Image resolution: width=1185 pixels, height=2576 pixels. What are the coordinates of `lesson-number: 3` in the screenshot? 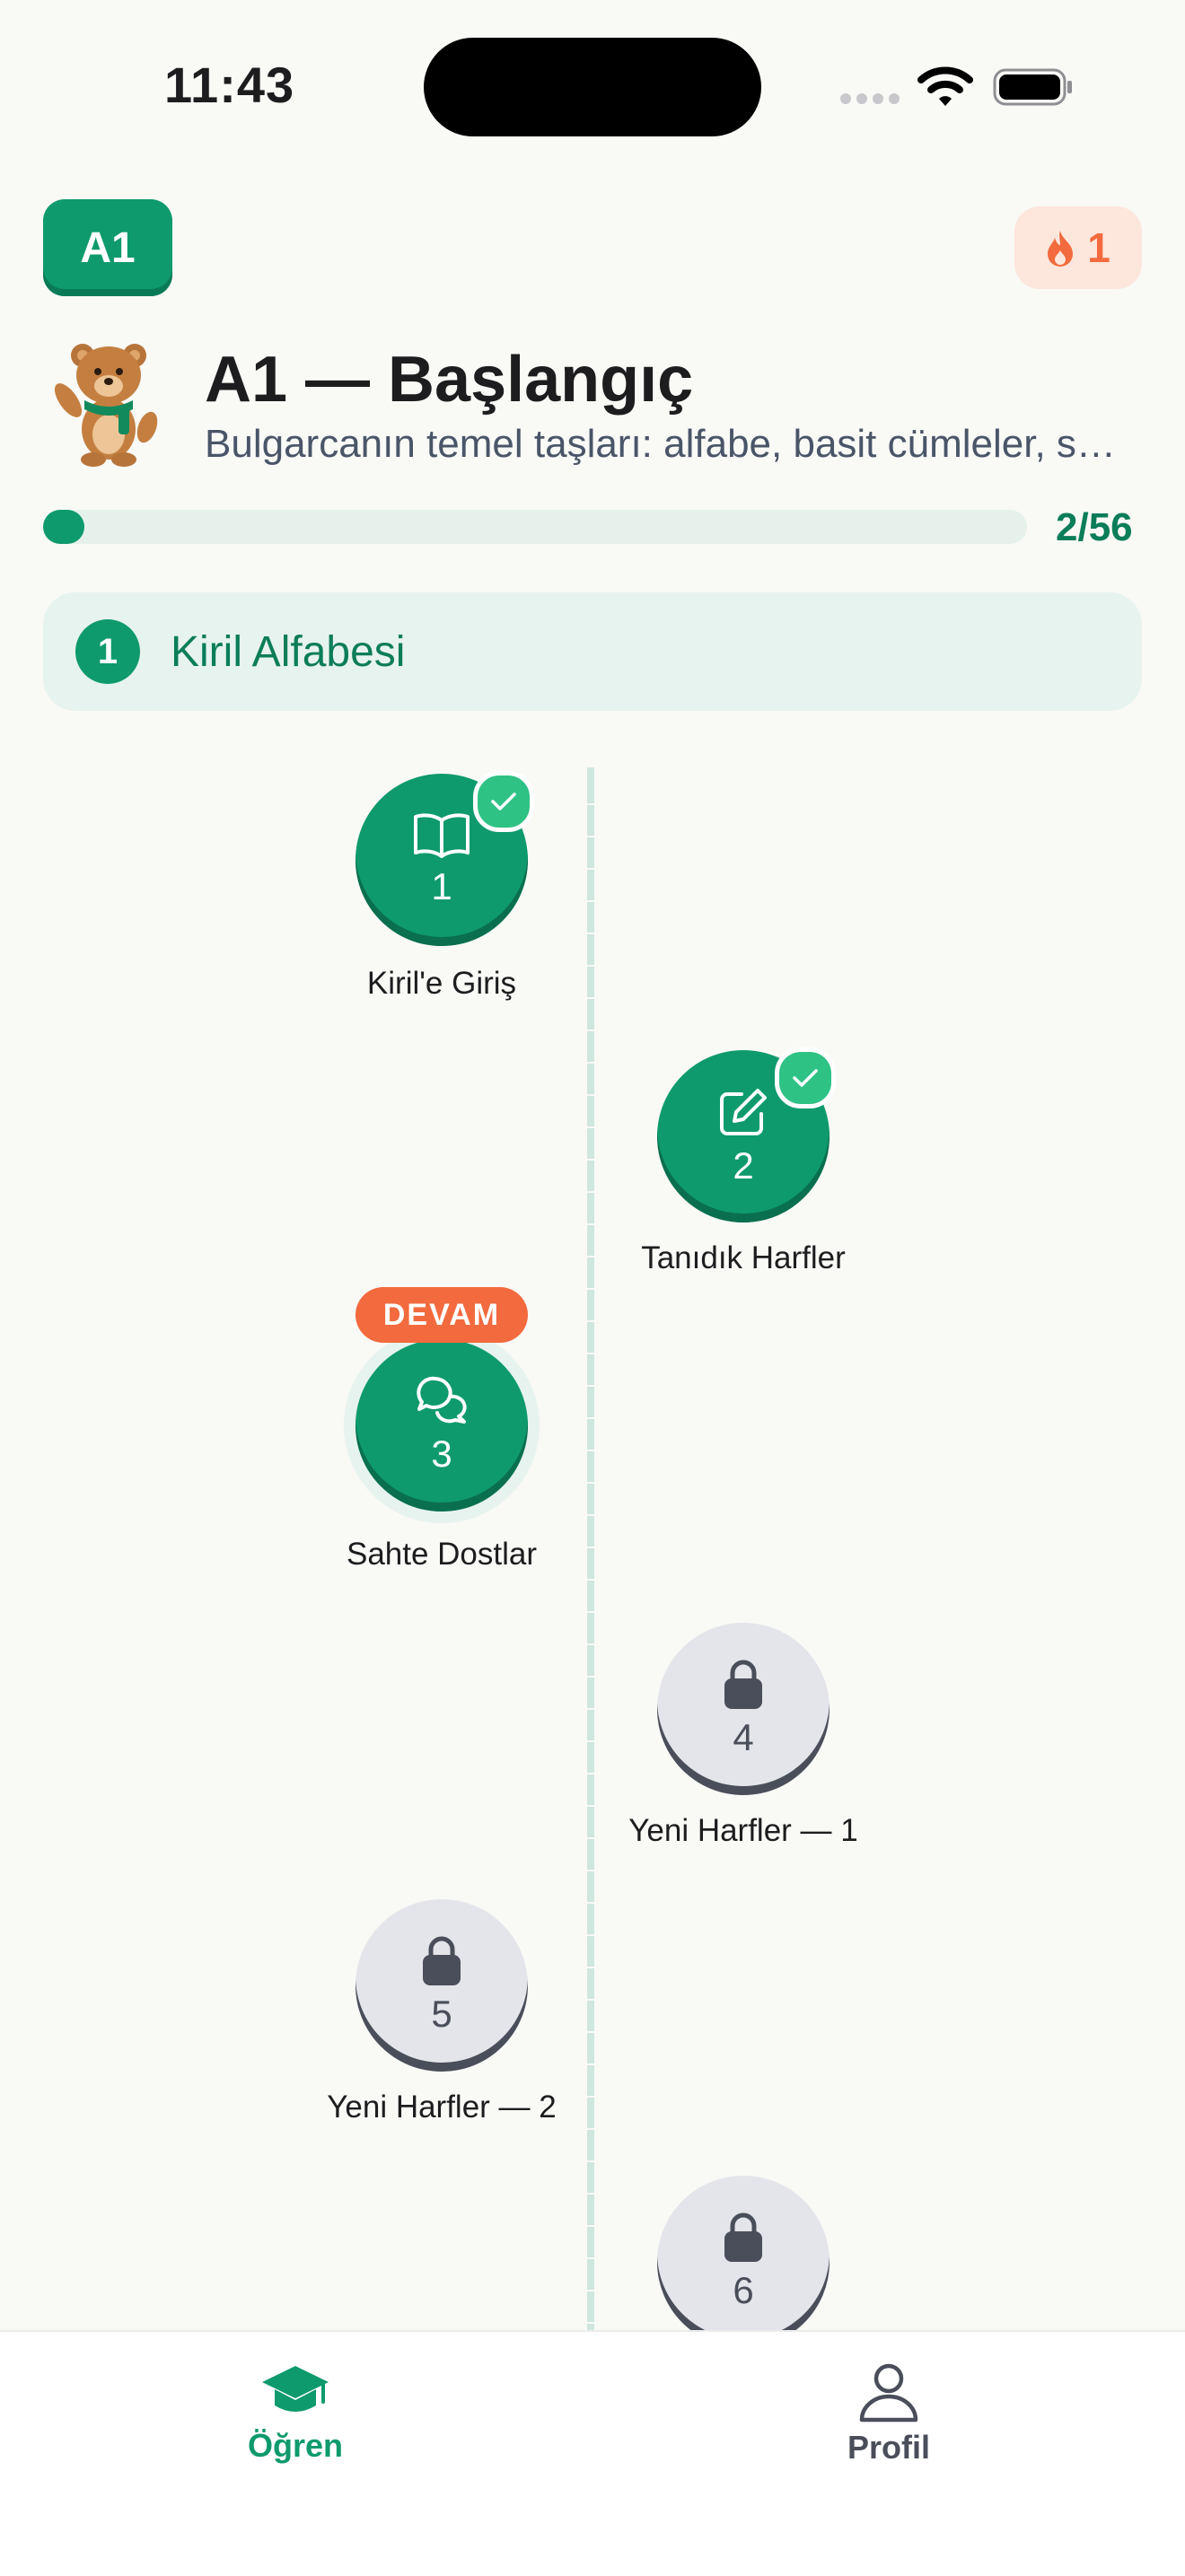 It's located at (441, 1454).